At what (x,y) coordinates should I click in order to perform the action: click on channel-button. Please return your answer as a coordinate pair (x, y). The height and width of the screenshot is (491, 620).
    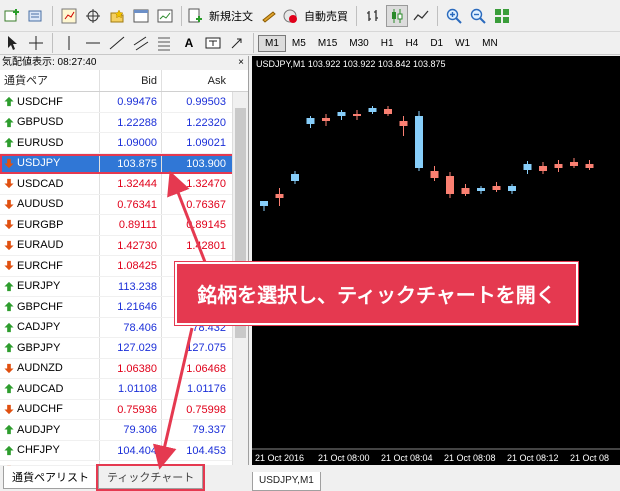
    Looking at the image, I should click on (141, 43).